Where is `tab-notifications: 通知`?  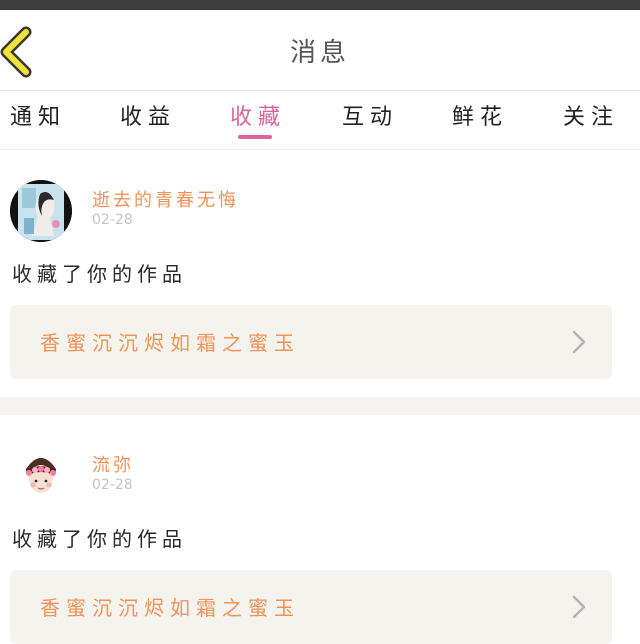 tab-notifications: 通知 is located at coordinates (38, 115).